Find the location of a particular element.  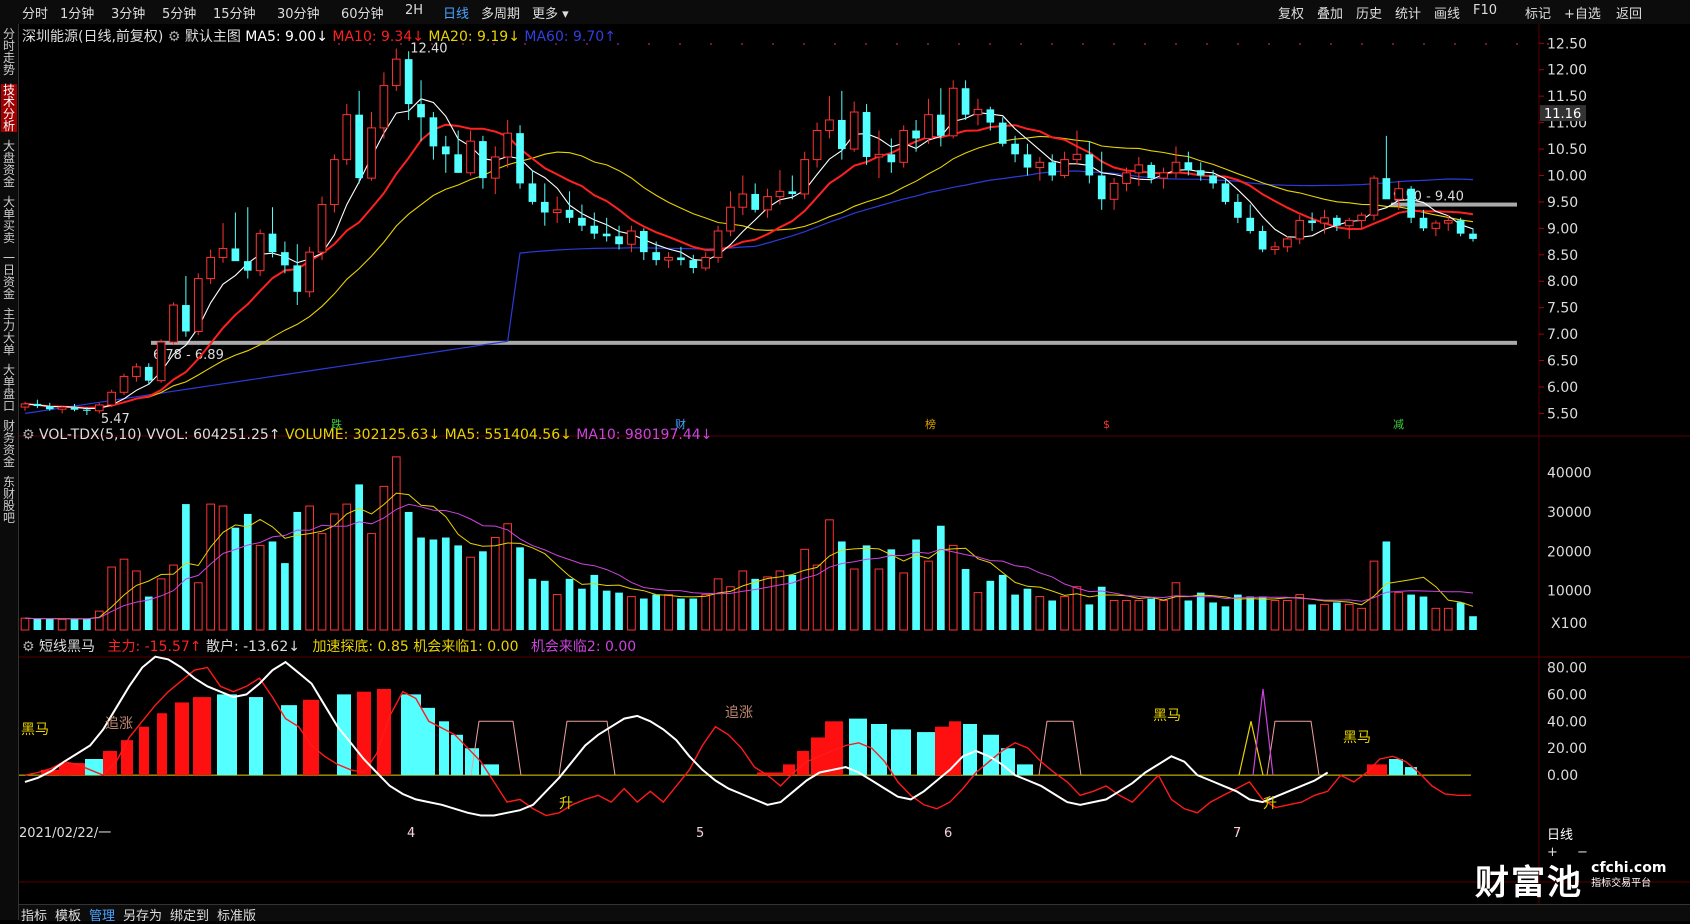

period-tab: 15分钟 is located at coordinates (234, 12).